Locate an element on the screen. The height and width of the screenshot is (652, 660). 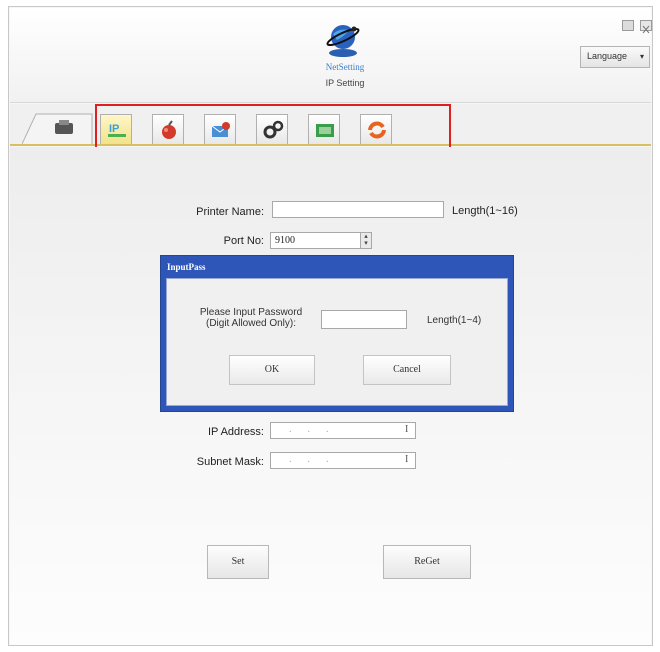
printer-name-label: Printer Name: is located at coordinates (230, 212).